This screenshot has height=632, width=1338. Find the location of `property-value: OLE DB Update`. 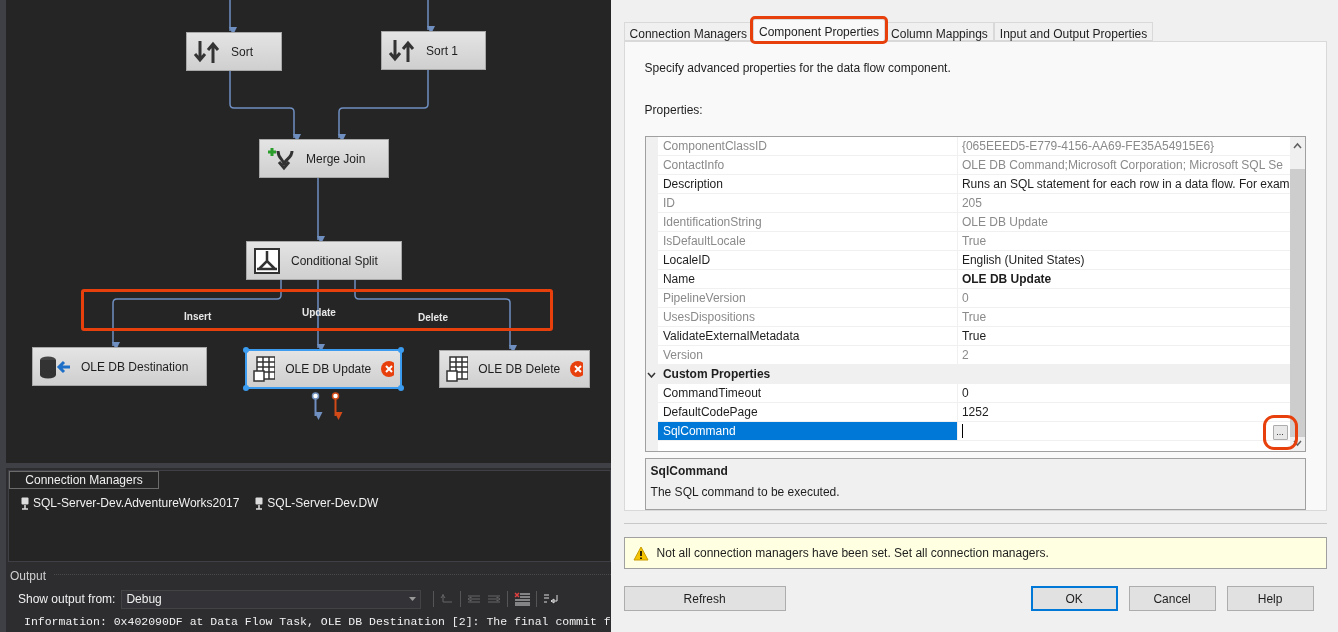

property-value: OLE DB Update is located at coordinates (1006, 279).